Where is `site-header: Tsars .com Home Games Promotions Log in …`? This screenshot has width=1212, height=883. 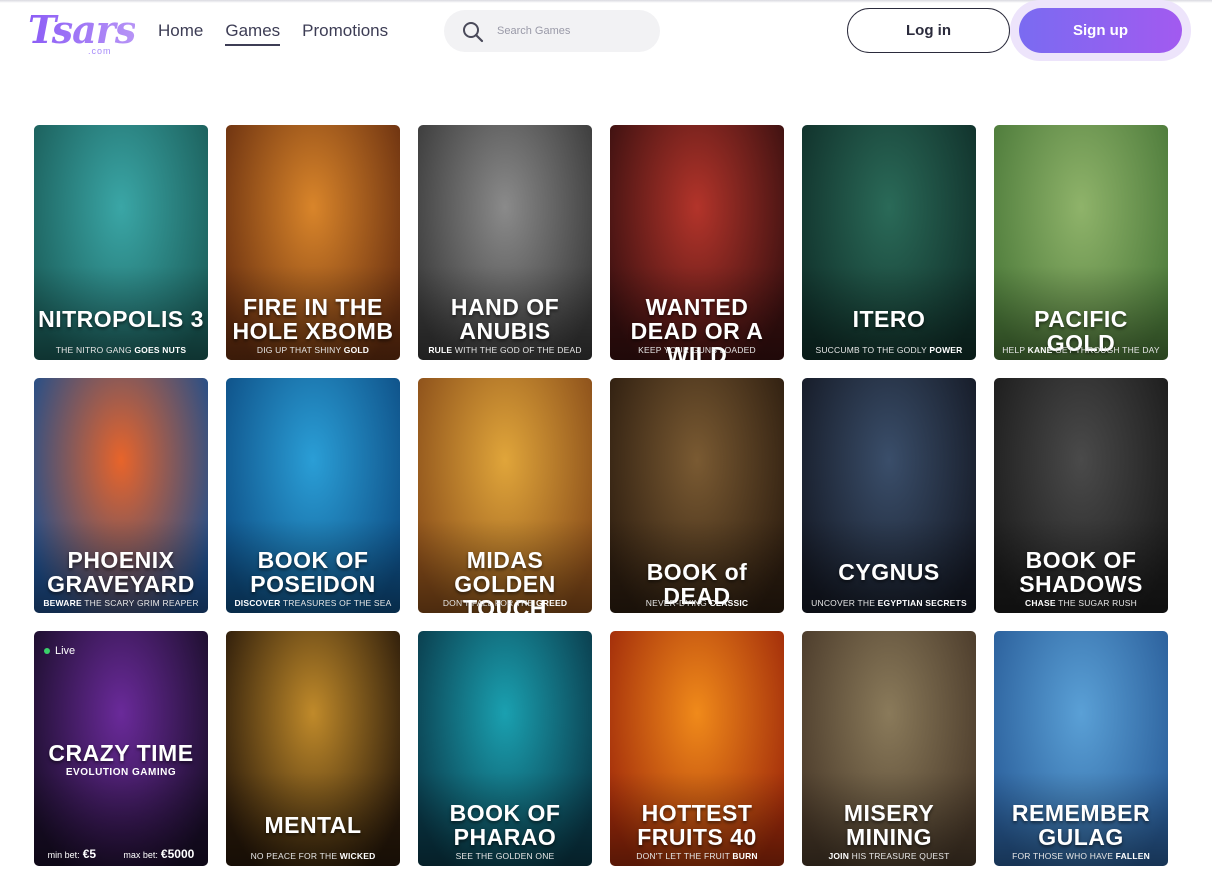
site-header: Tsars .com Home Games Promotions Log in … is located at coordinates (606, 31).